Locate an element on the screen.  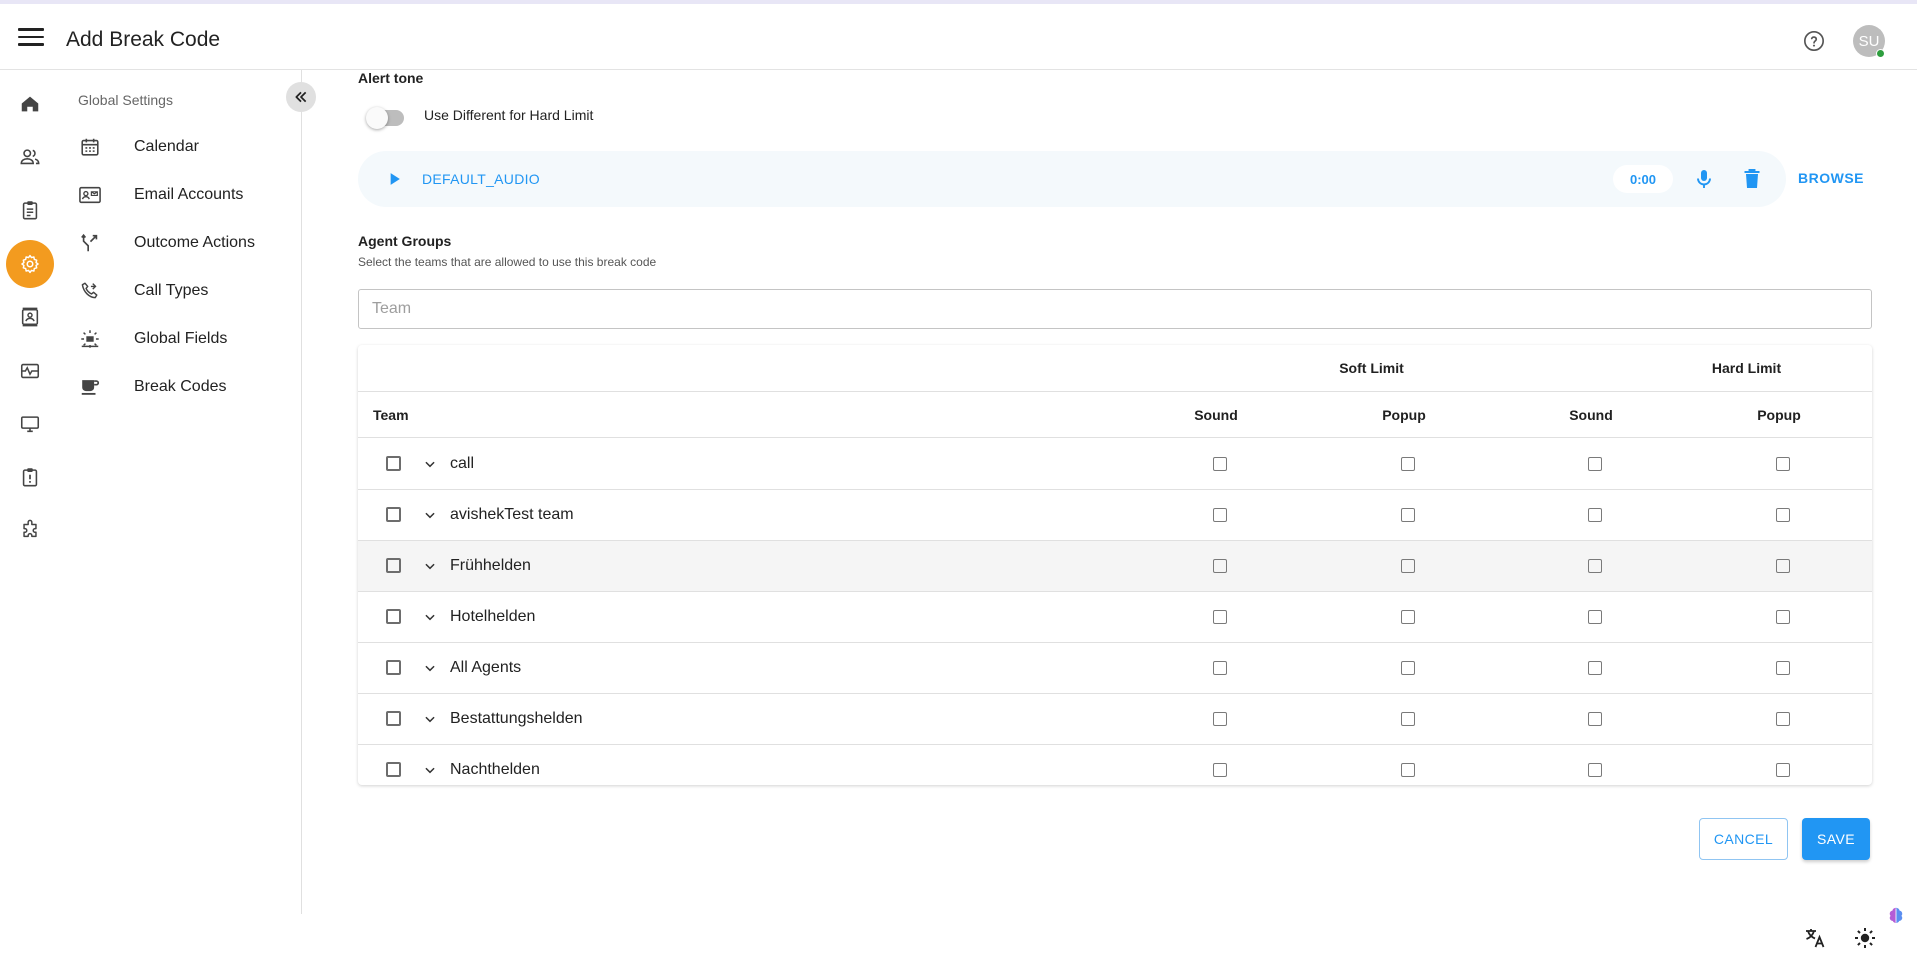
call-split-icon is located at coordinates (90, 243).